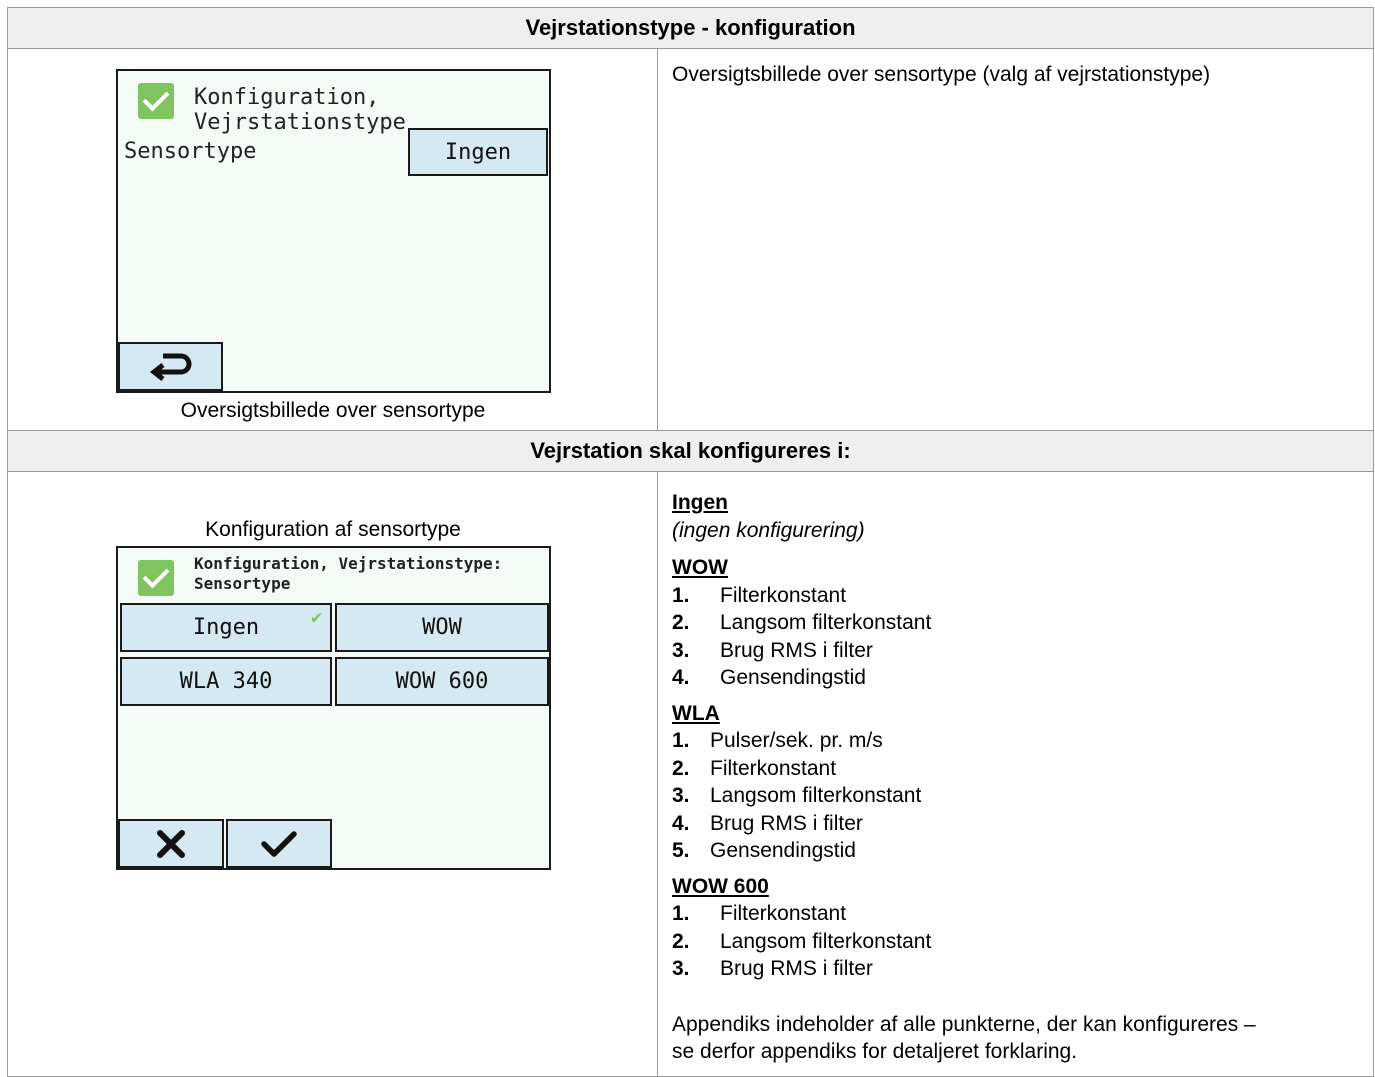 The width and height of the screenshot is (1375, 1077). What do you see at coordinates (1012, 516) in the screenshot?
I see `section-ingen: Ingen (ingen konfigurering)` at bounding box center [1012, 516].